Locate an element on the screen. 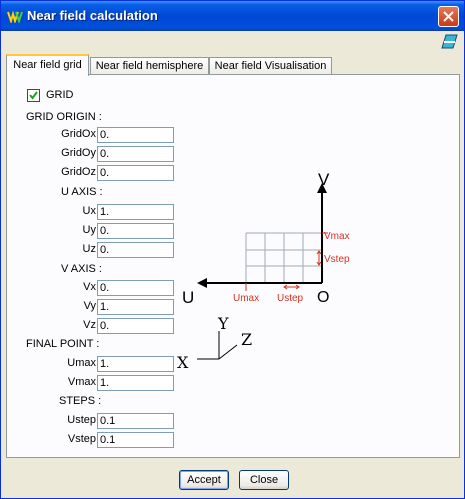 The image size is (465, 499). gridox-input is located at coordinates (135, 135).